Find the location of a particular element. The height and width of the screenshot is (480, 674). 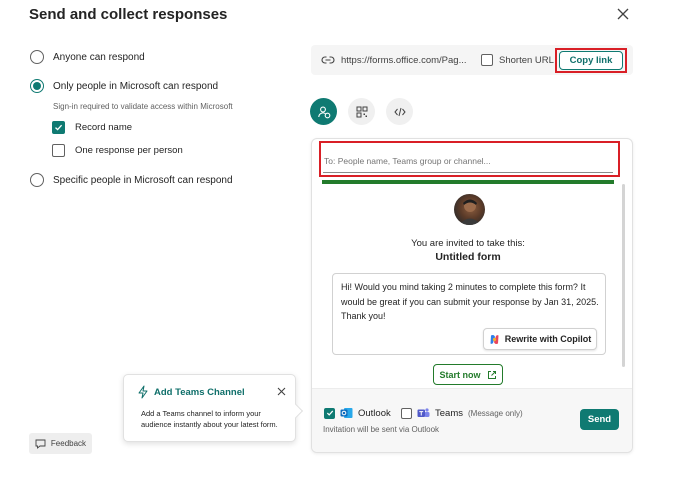

option-anyone-label: Anyone can respond is located at coordinates (99, 57).